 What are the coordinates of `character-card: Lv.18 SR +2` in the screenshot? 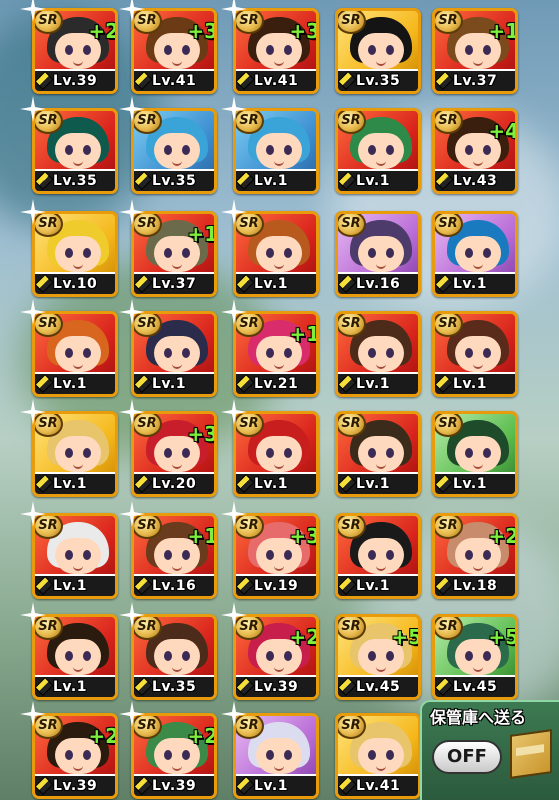 It's located at (475, 556).